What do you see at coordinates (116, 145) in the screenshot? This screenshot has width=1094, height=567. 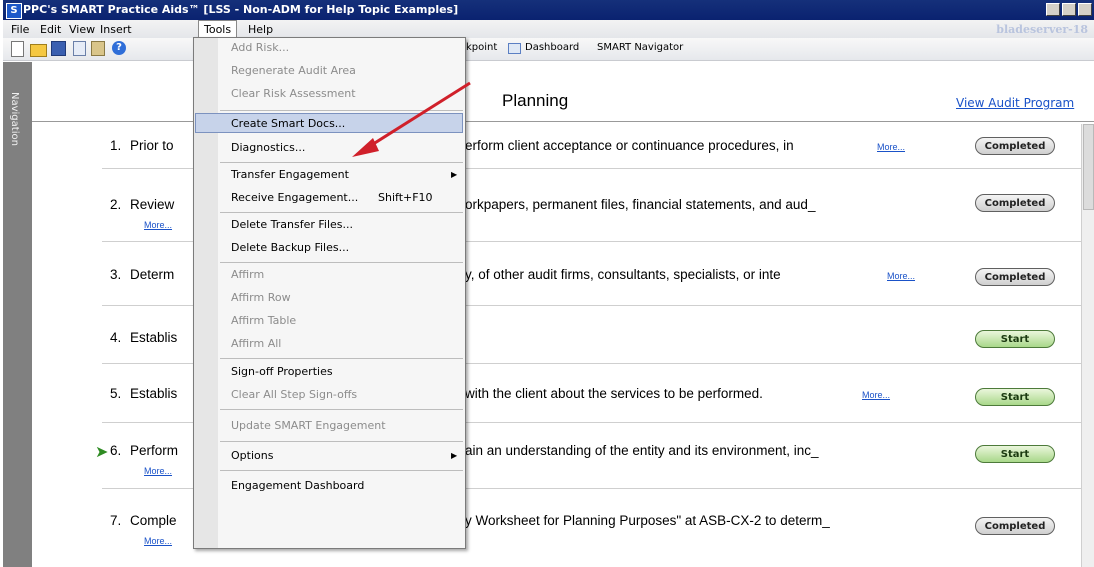 I see `step-number: 1.` at bounding box center [116, 145].